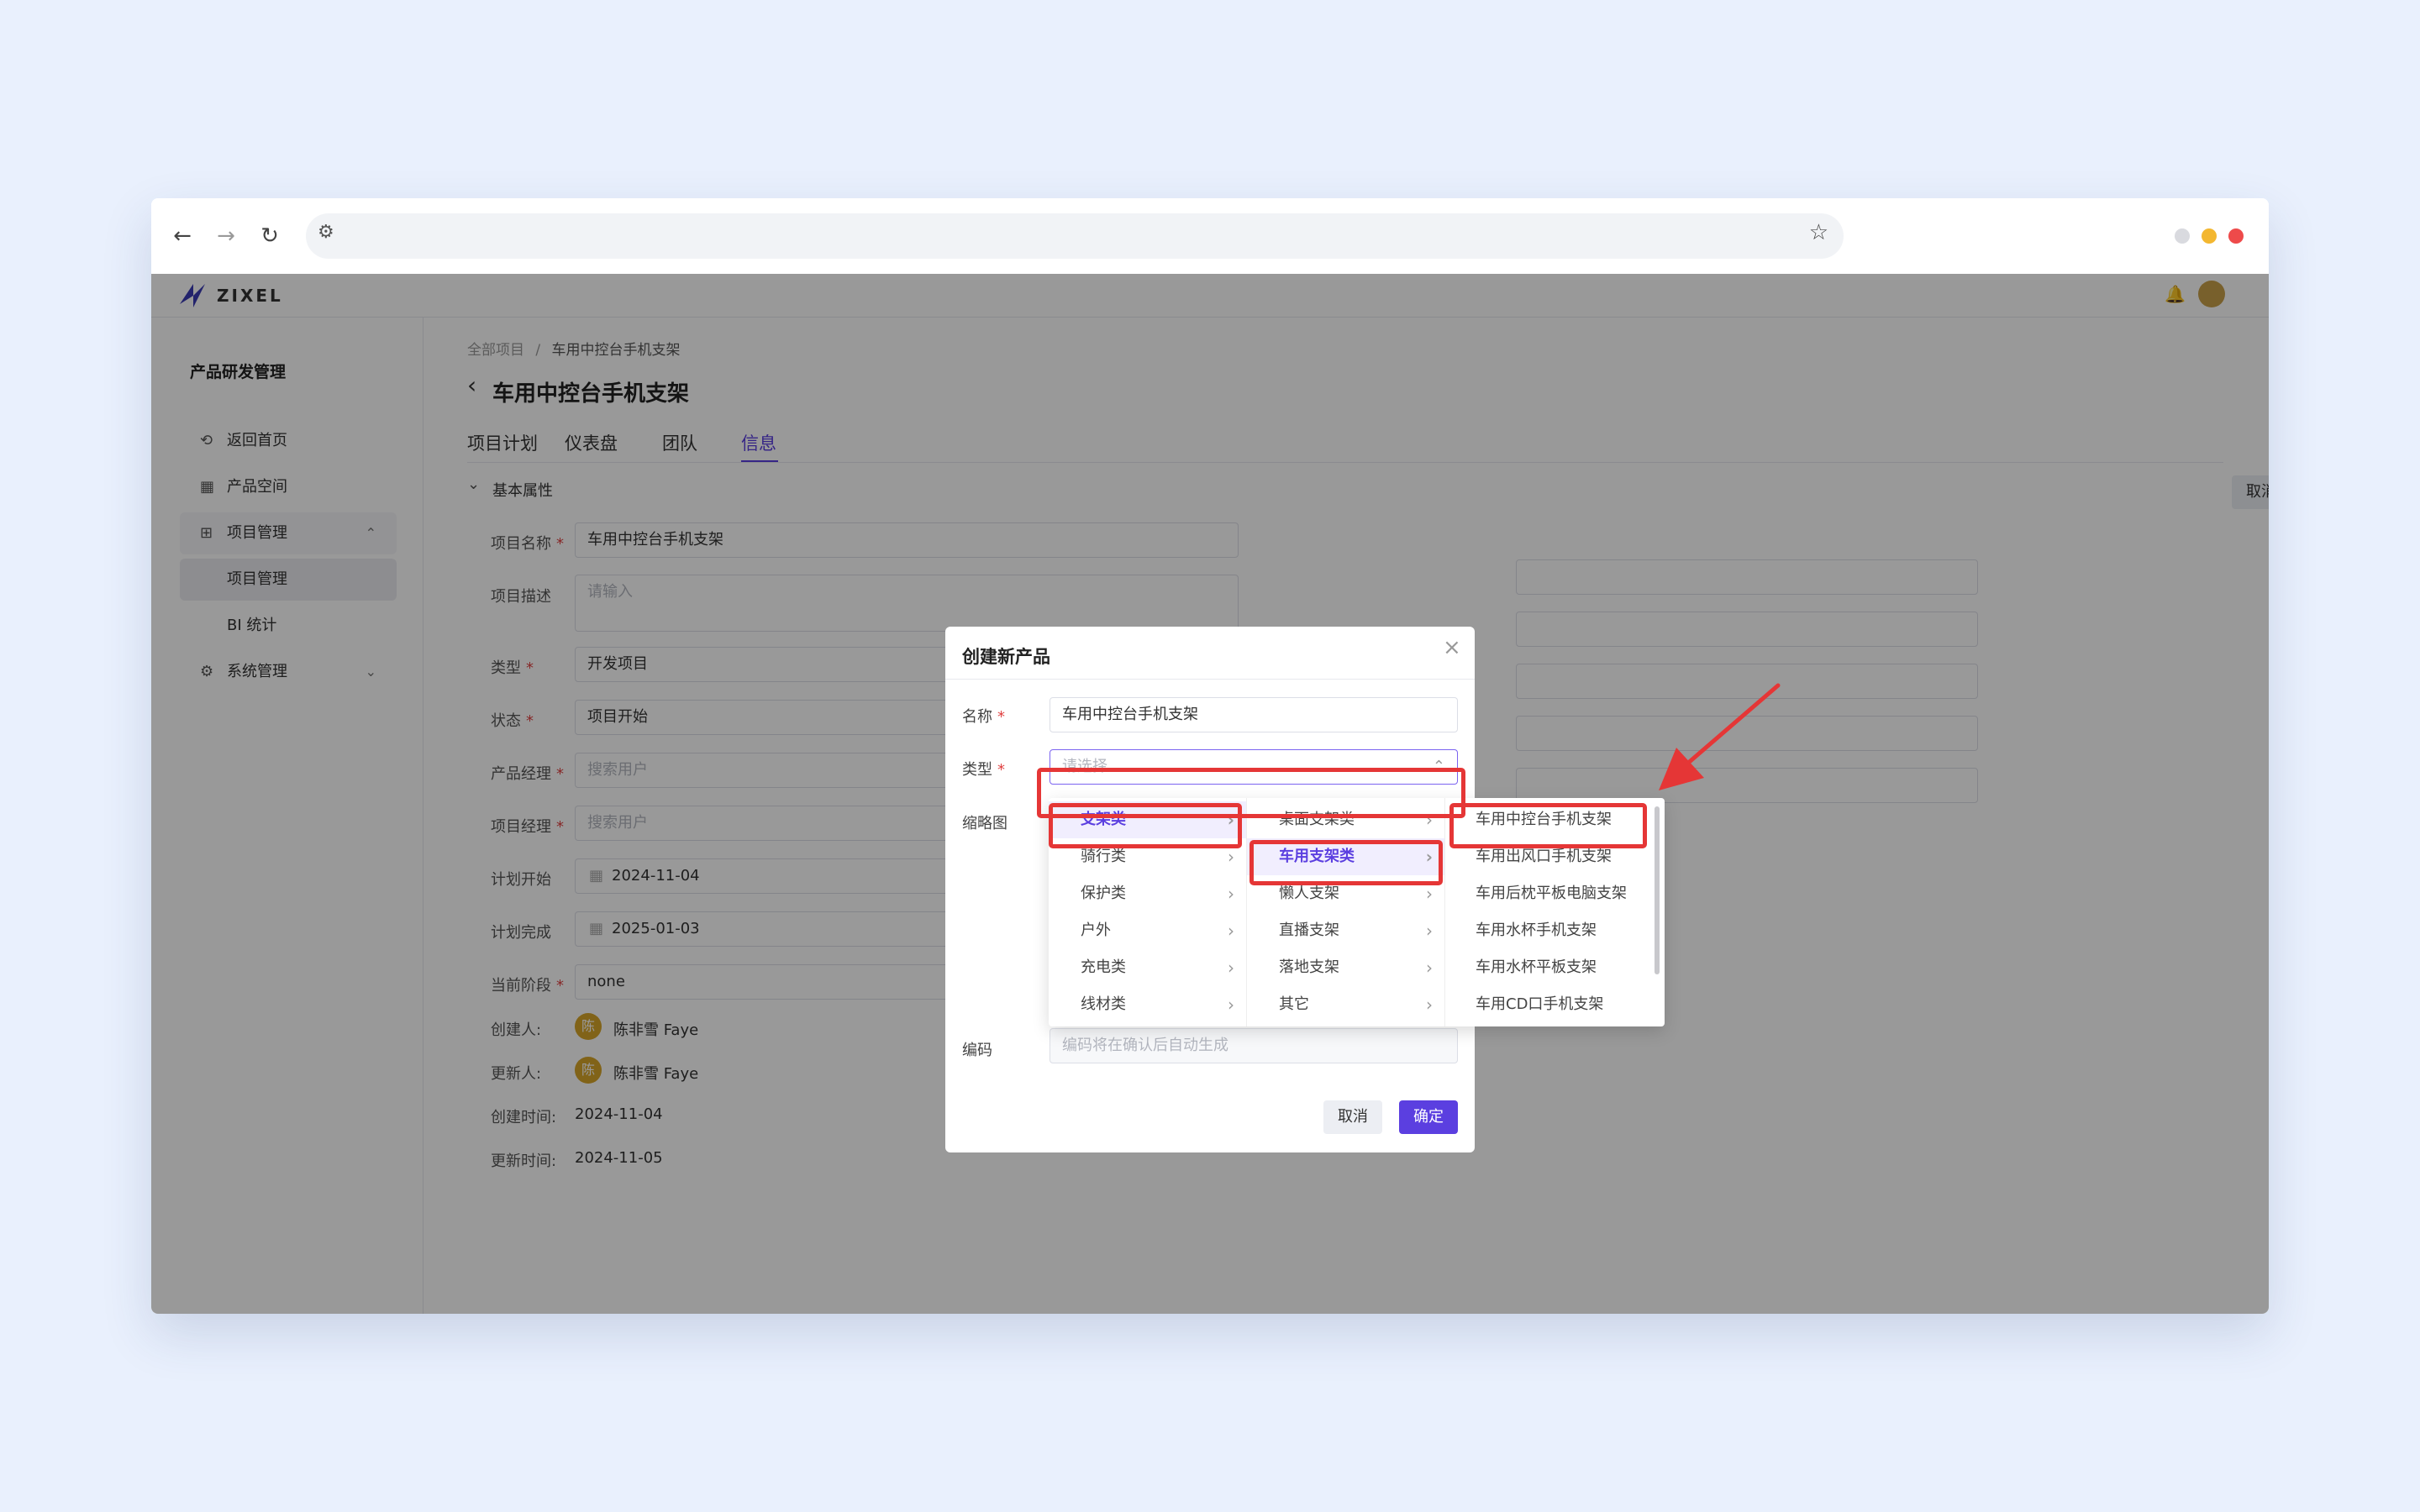 This screenshot has width=2420, height=1512. I want to click on cascader-option: 保护类 ›, so click(1147, 893).